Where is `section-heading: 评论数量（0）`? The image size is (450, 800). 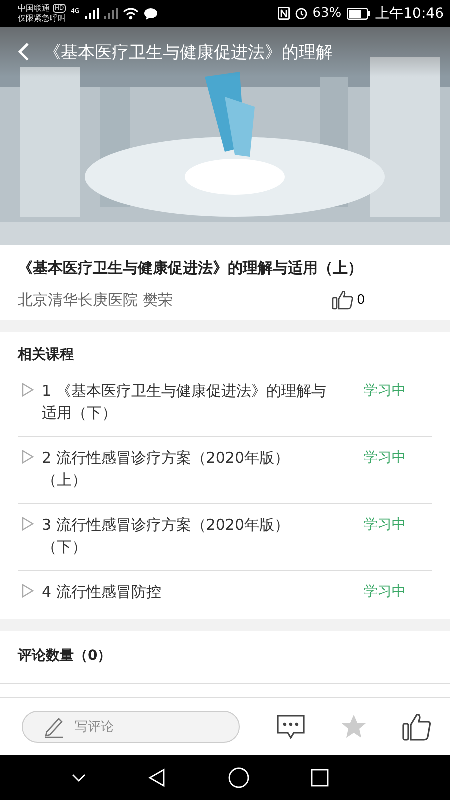
section-heading: 评论数量（0） is located at coordinates (65, 656).